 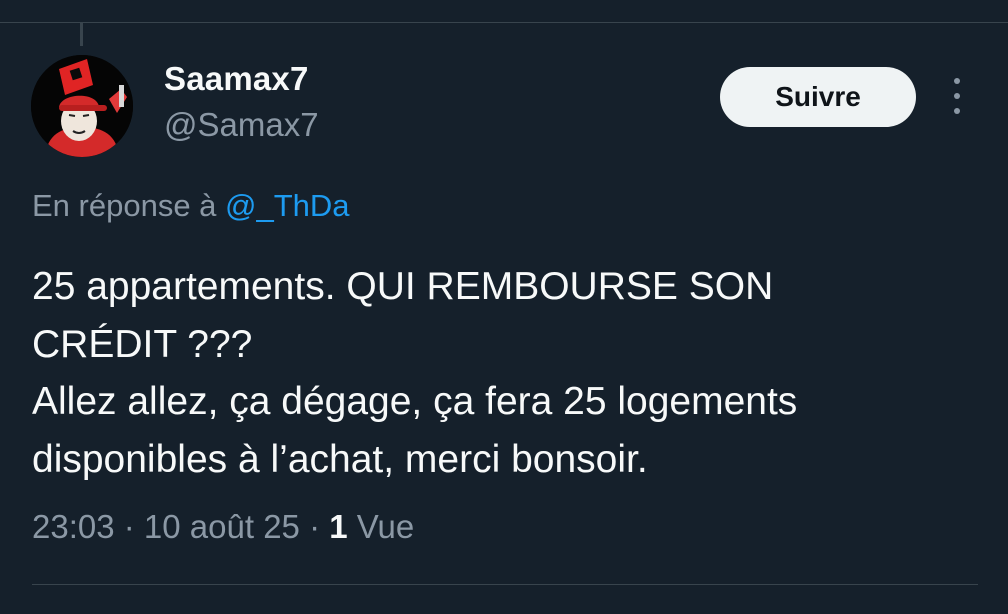 I want to click on reply-mention-link: @_ThDa, so click(x=287, y=205).